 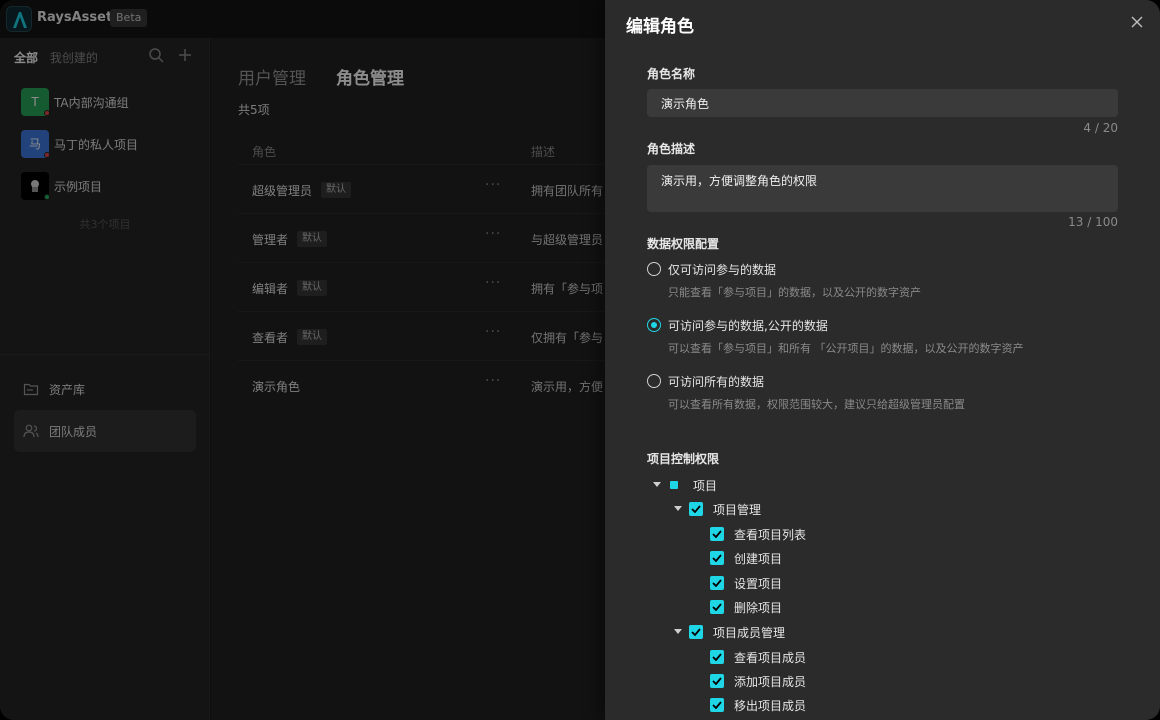 What do you see at coordinates (794, 292) in the screenshot?
I see `radio-desc: 只能查看「参与项目」的数据，以及公开的数字资产` at bounding box center [794, 292].